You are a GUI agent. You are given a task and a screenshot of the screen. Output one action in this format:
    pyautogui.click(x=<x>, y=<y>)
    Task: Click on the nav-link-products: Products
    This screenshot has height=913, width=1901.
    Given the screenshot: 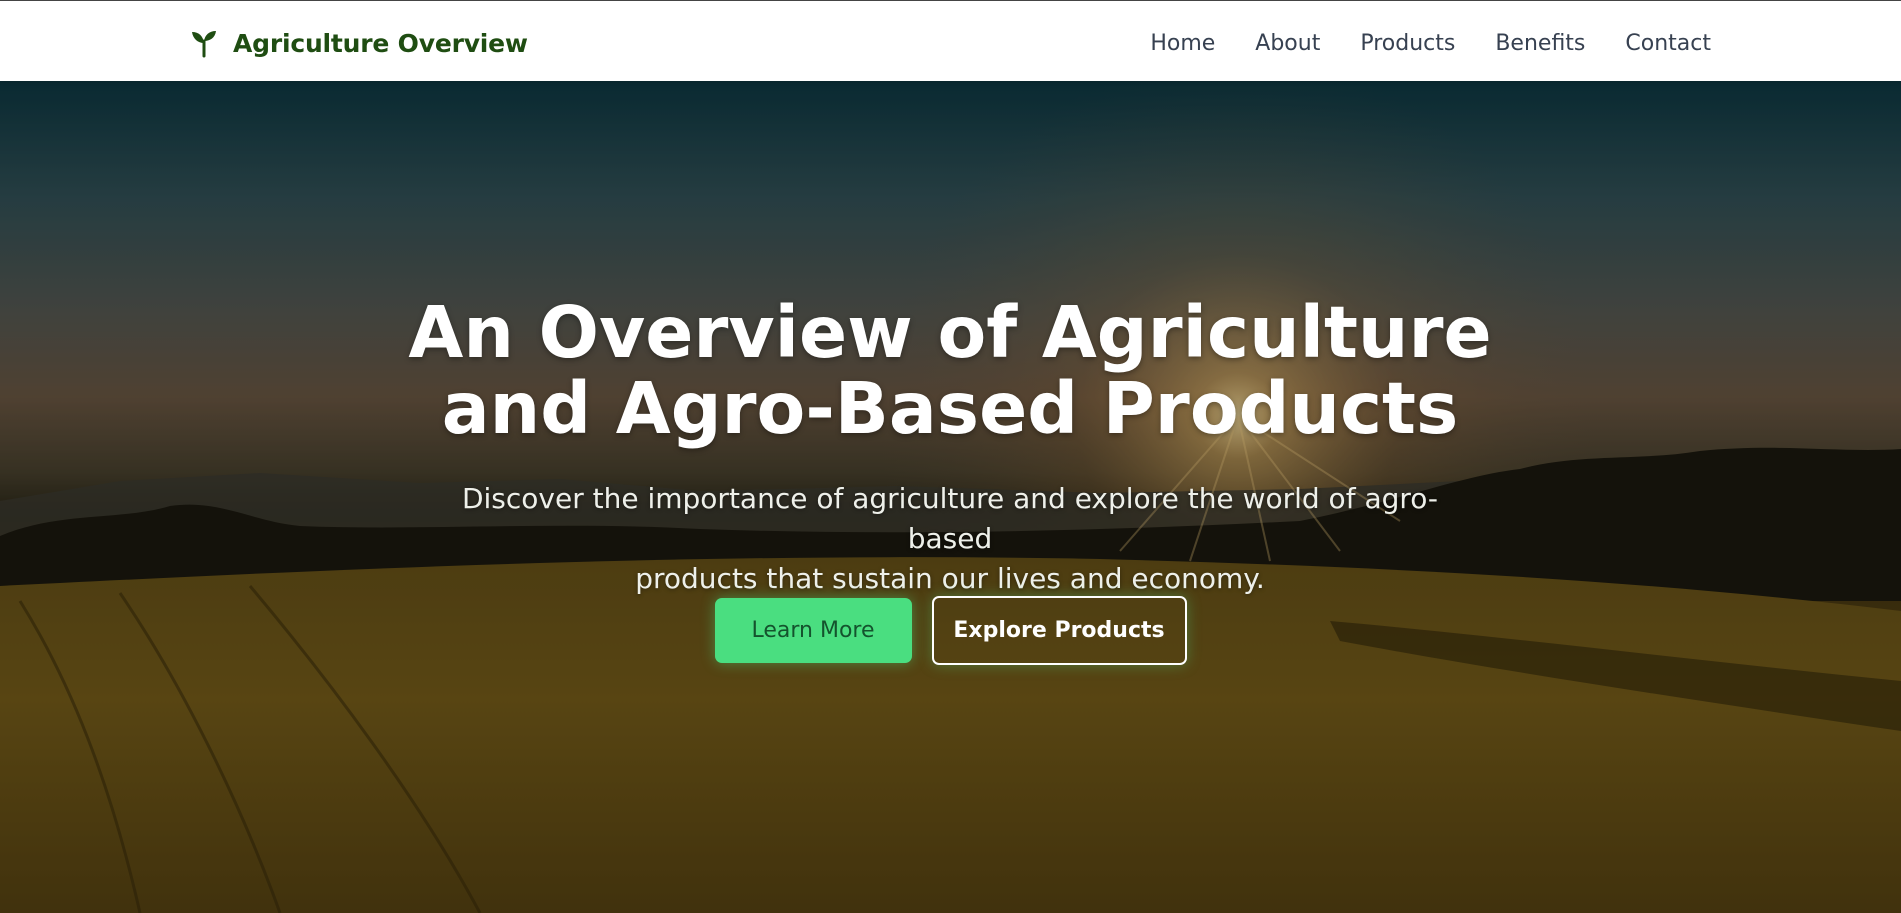 What is the action you would take?
    pyautogui.click(x=1407, y=43)
    